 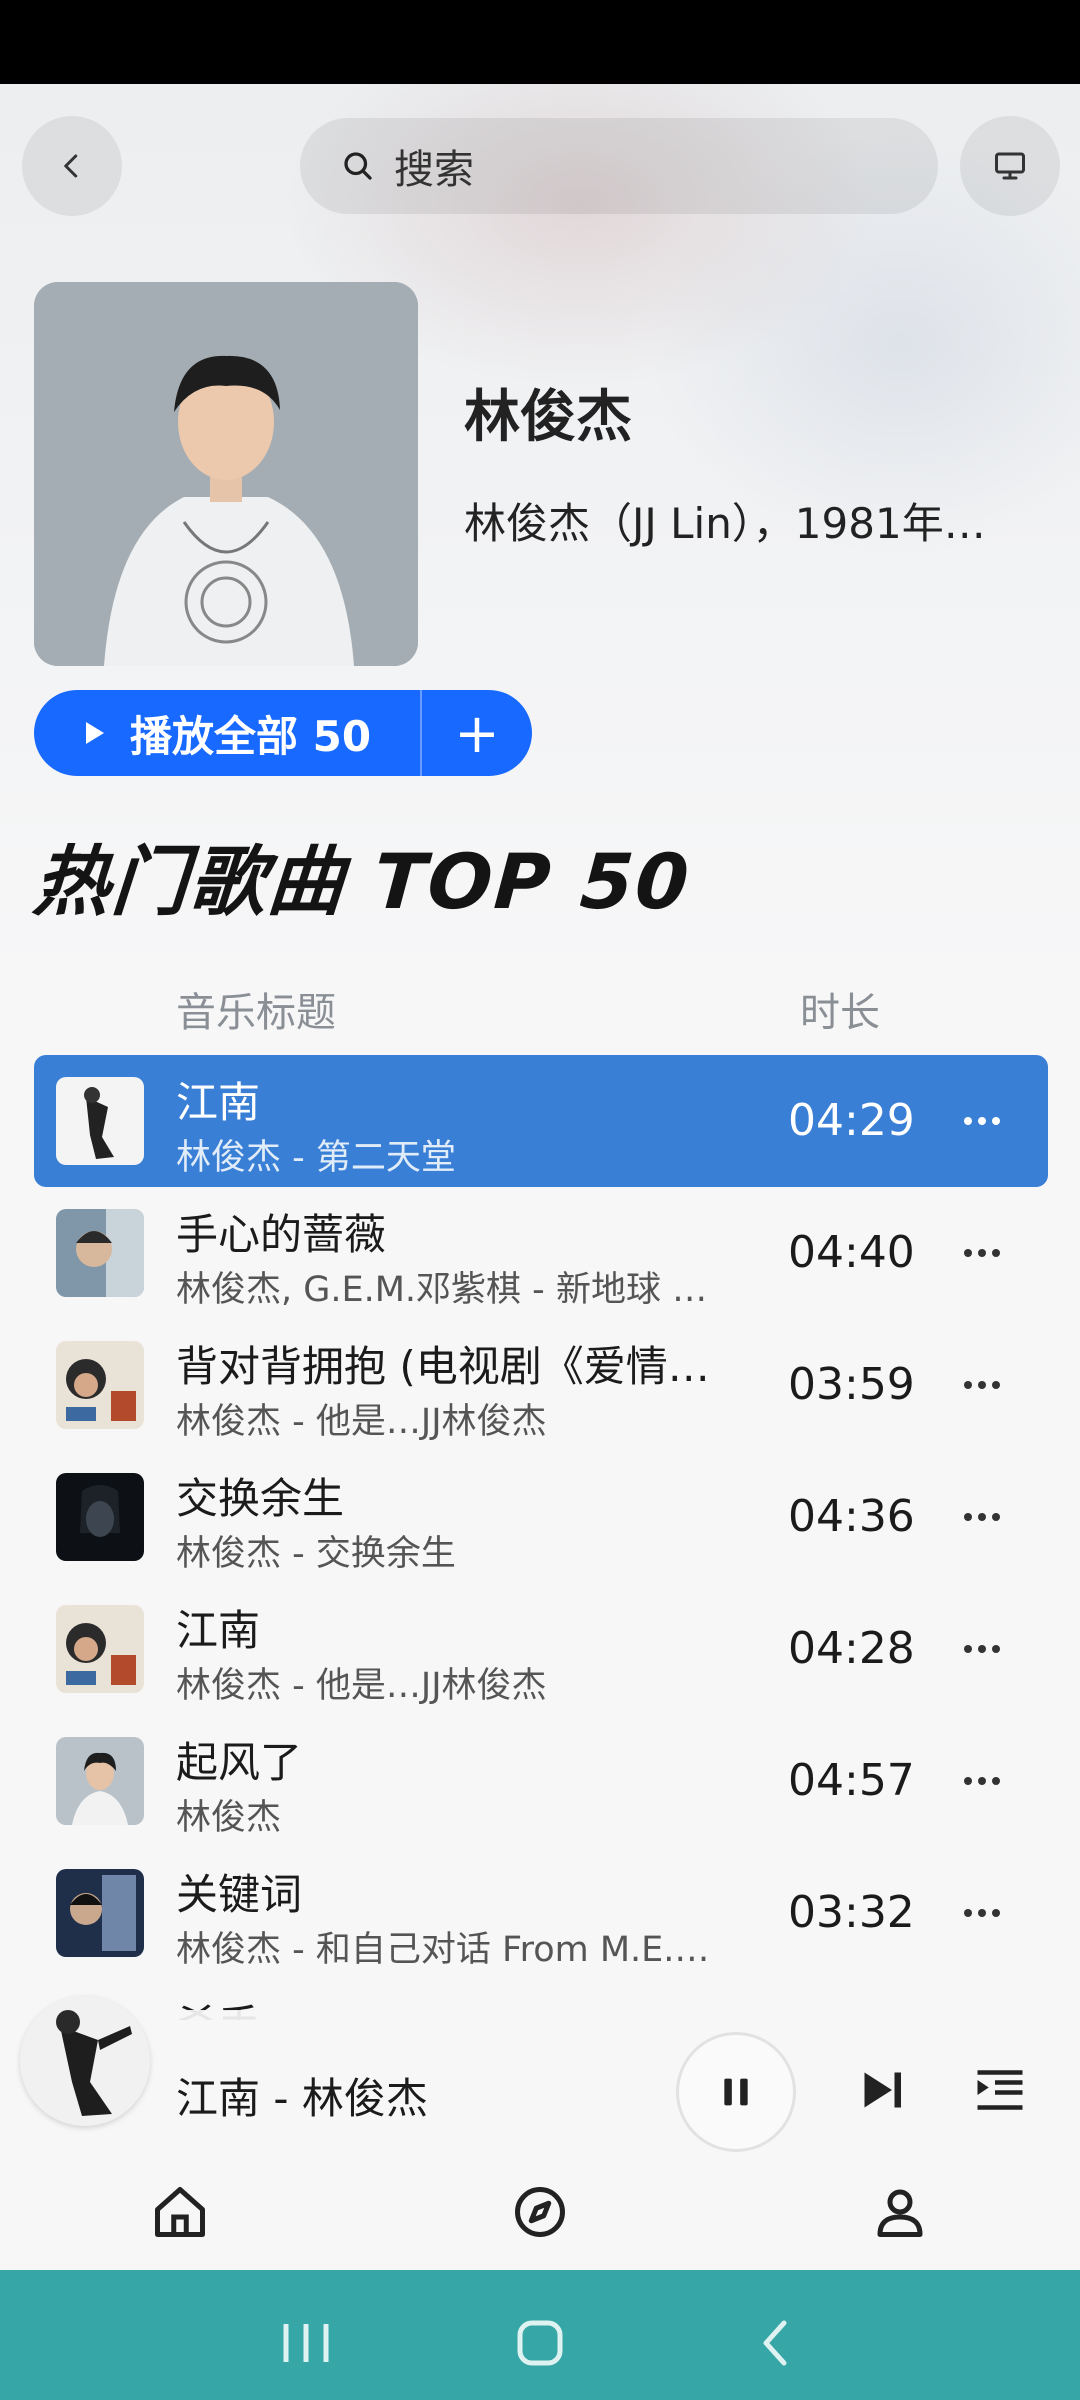 I want to click on song-row: 背对背拥抱 (电视剧《爱情… 林俊杰 - 他是…JJ林俊杰 03:59, so click(x=541, y=1385).